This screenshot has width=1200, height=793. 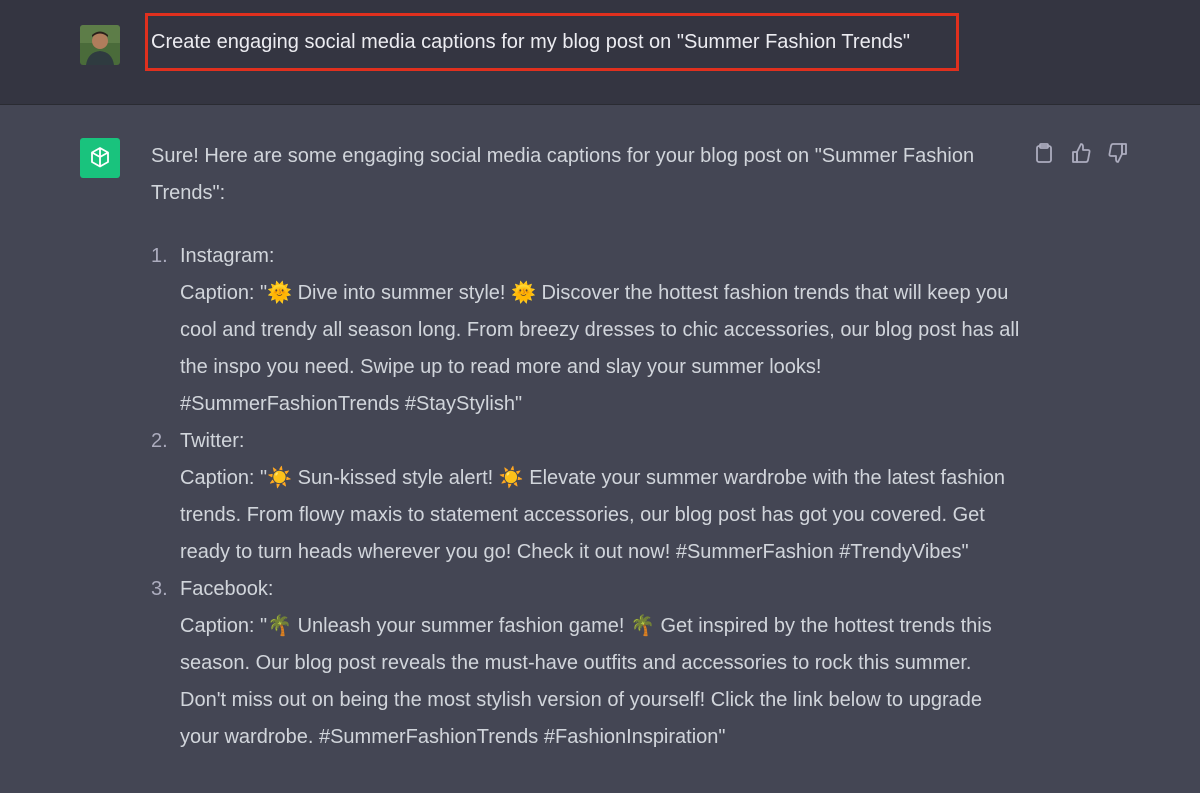 What do you see at coordinates (100, 158) in the screenshot?
I see `openai-logo-icon` at bounding box center [100, 158].